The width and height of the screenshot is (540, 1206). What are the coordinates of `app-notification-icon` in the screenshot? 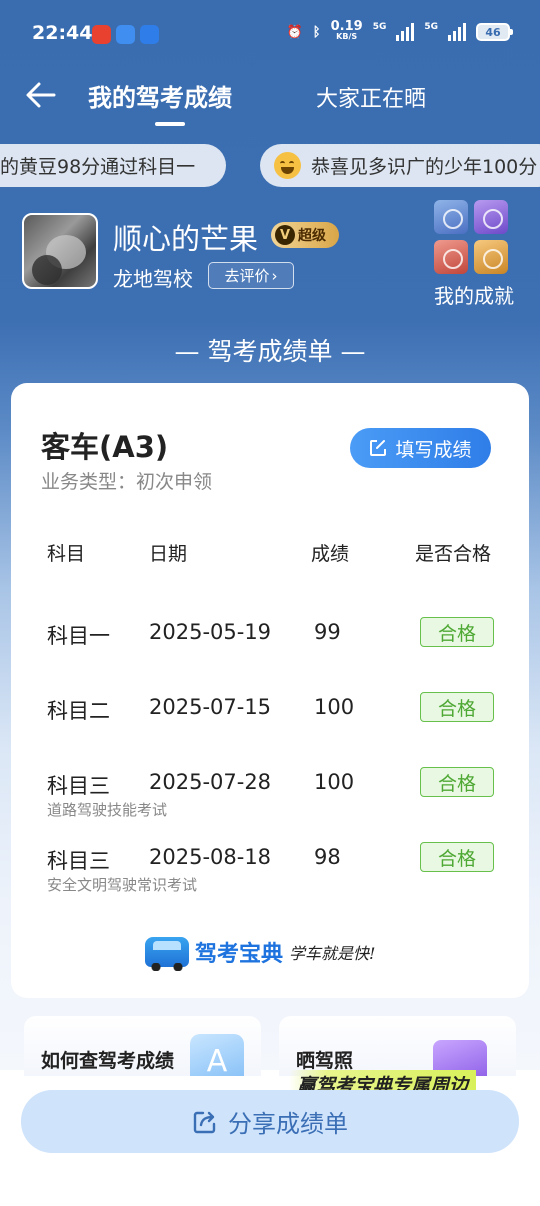 It's located at (101, 34).